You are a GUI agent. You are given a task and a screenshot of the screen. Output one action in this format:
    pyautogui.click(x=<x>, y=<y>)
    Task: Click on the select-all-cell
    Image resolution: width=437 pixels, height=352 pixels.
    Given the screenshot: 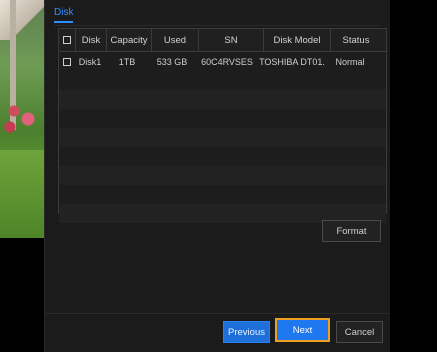 What is the action you would take?
    pyautogui.click(x=67, y=40)
    